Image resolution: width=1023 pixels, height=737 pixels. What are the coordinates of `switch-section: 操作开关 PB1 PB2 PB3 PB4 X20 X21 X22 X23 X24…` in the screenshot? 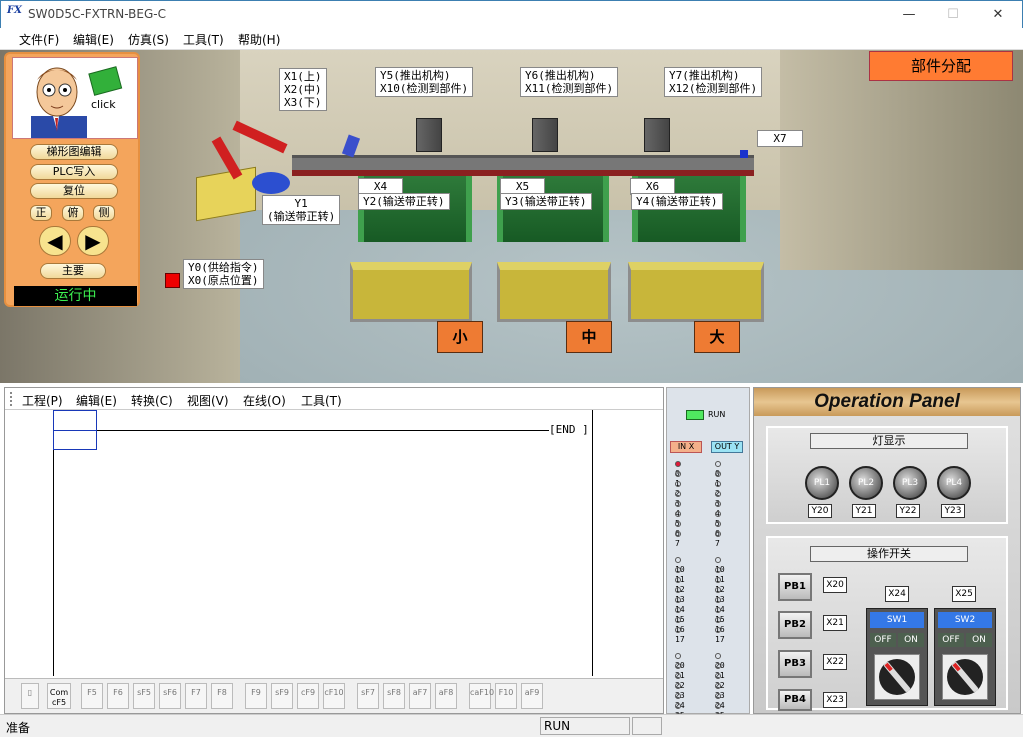 It's located at (887, 623).